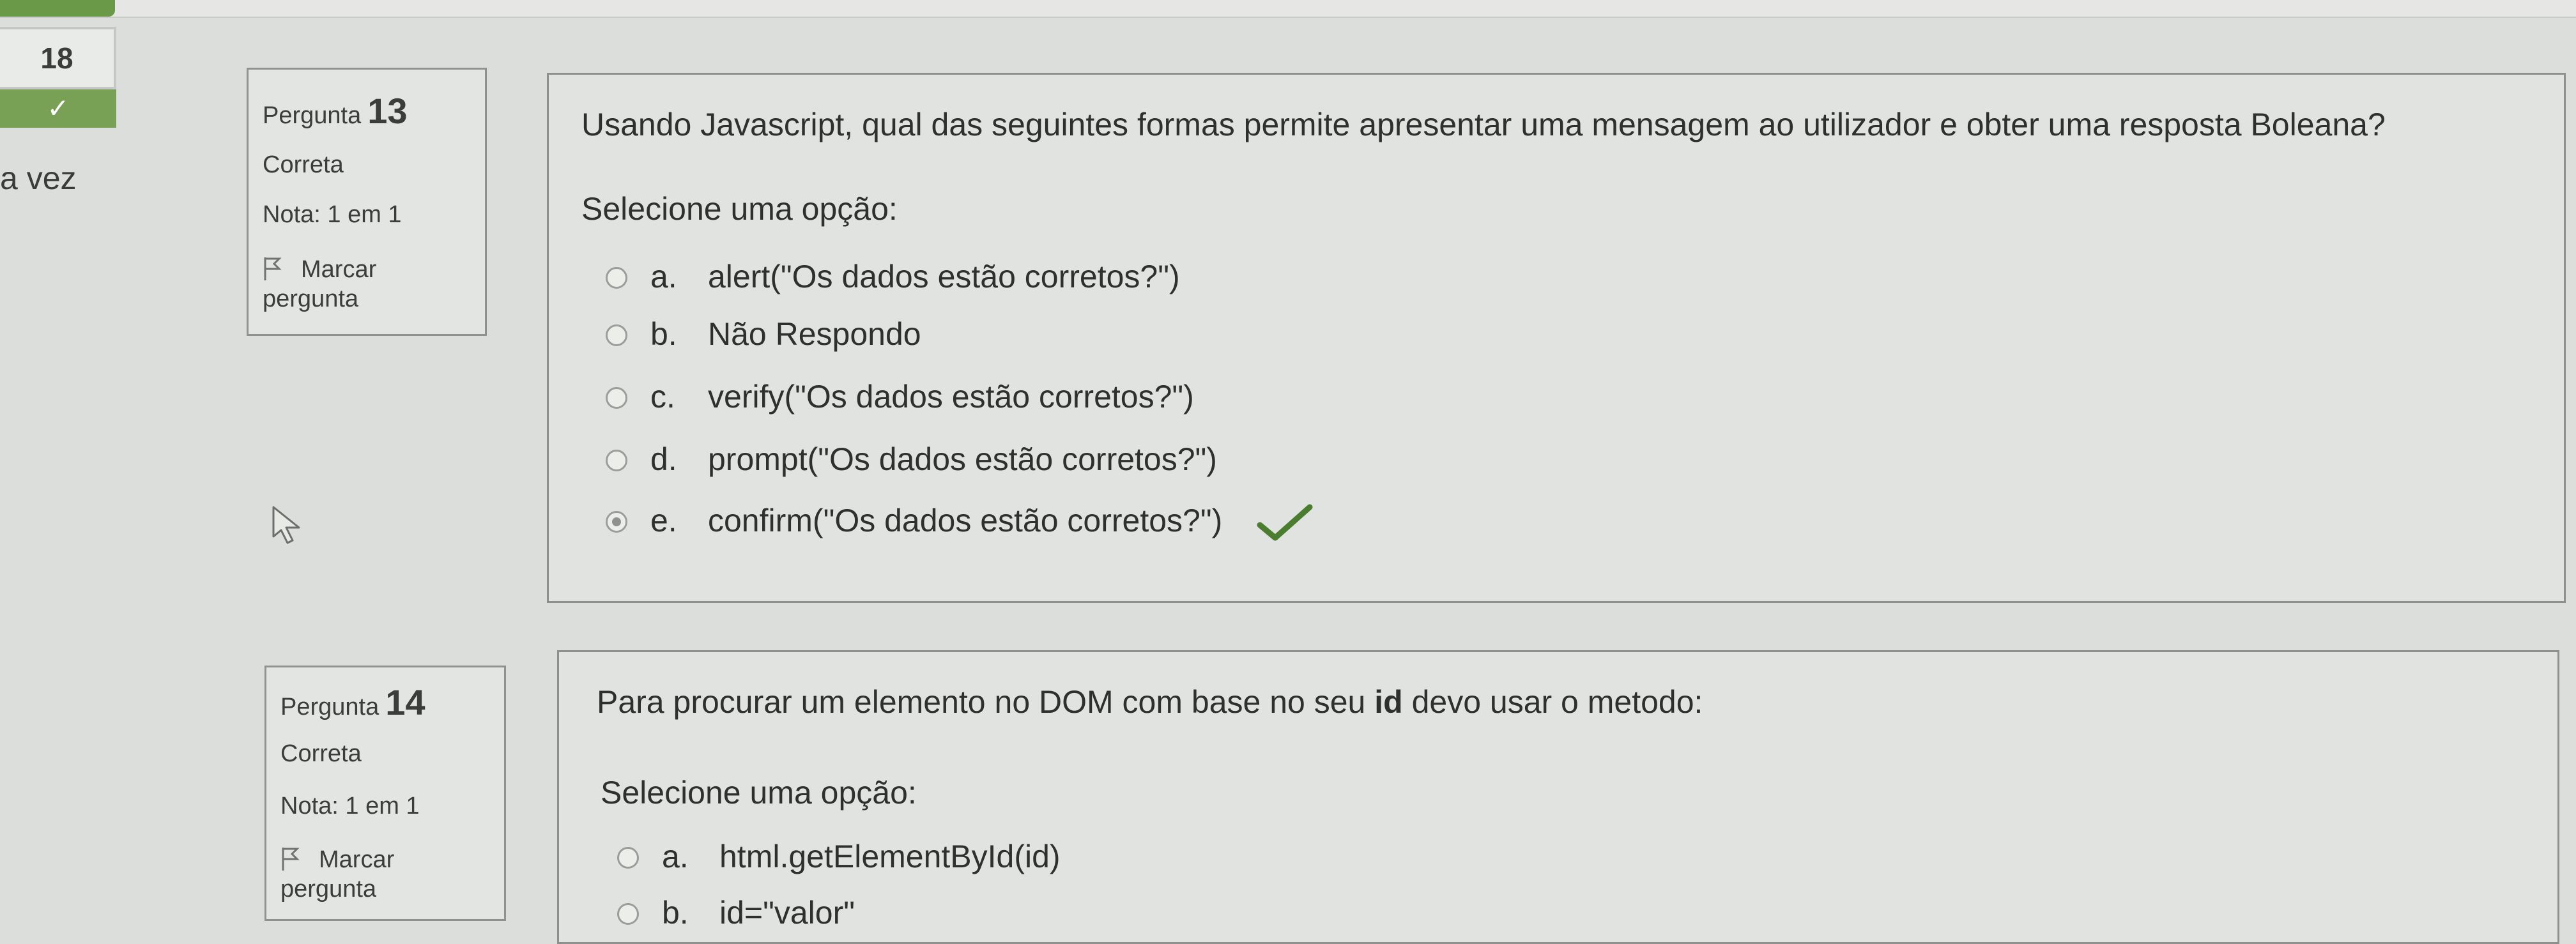 This screenshot has height=944, width=2576. What do you see at coordinates (58, 108) in the screenshot?
I see `check-icon: ✓` at bounding box center [58, 108].